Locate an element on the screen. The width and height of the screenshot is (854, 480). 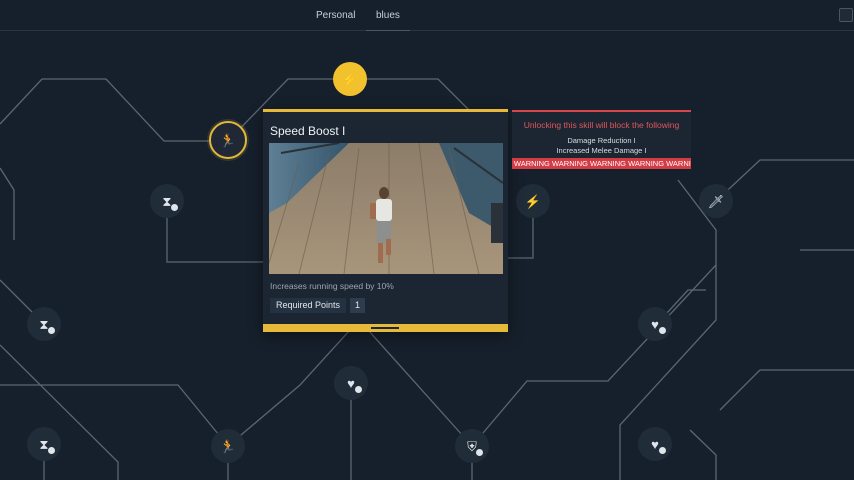
blocked-skill: Increased Melee Damage I is located at coordinates (601, 150).